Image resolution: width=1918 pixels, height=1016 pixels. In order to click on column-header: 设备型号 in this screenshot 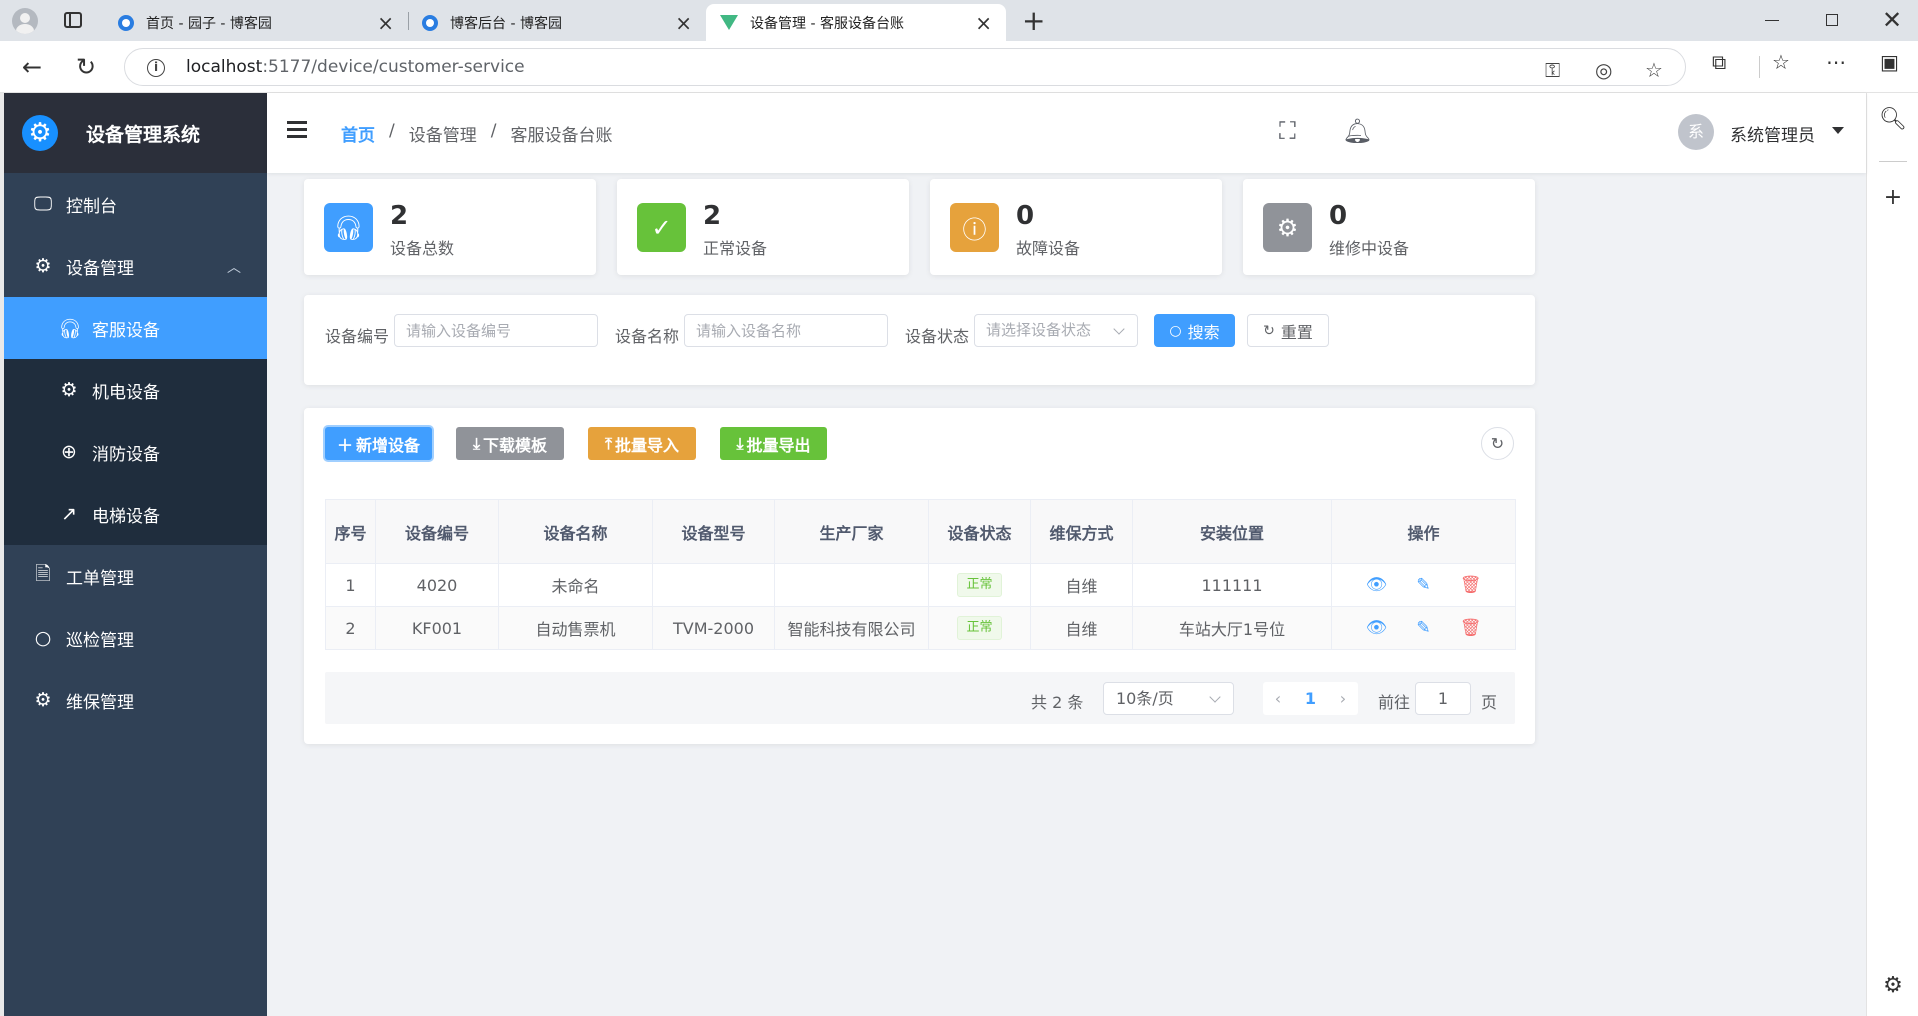, I will do `click(713, 531)`.